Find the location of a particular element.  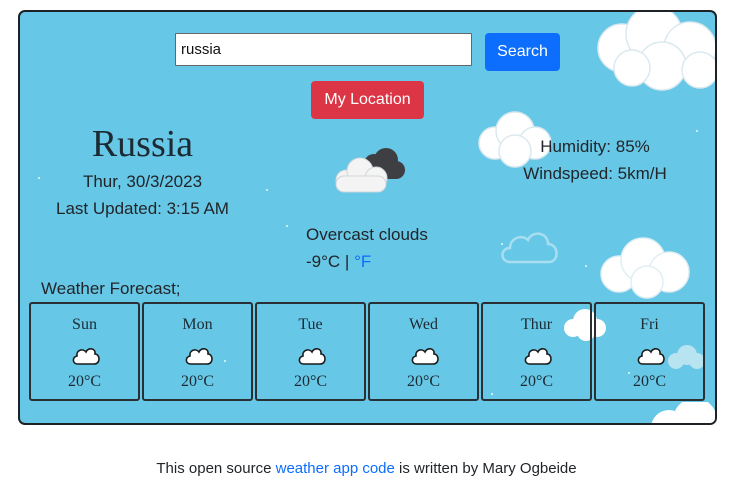

forecast-day-thur: Thur 20°C is located at coordinates (536, 351).